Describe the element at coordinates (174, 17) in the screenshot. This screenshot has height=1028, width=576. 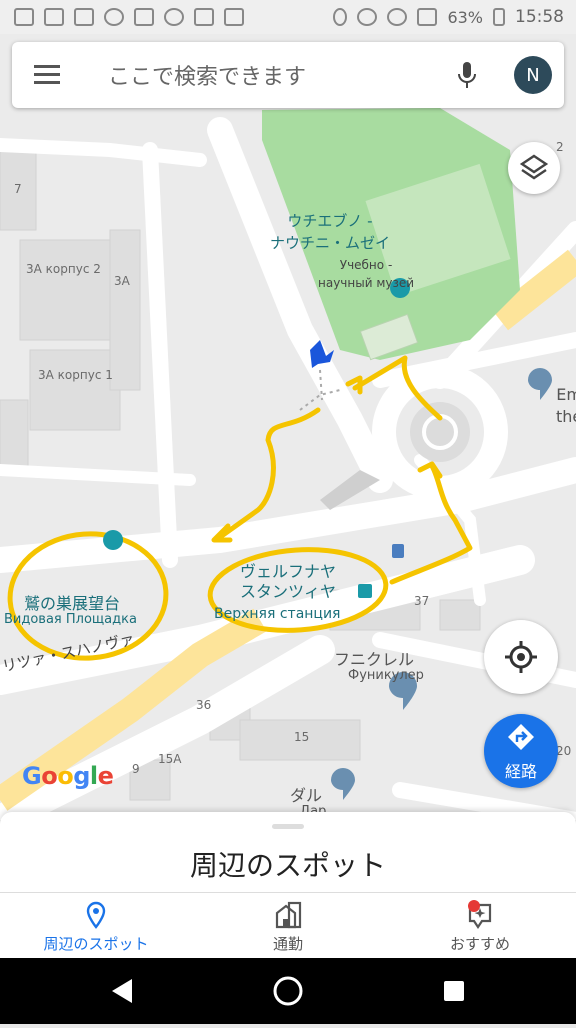
I see `dnd-icon` at that location.